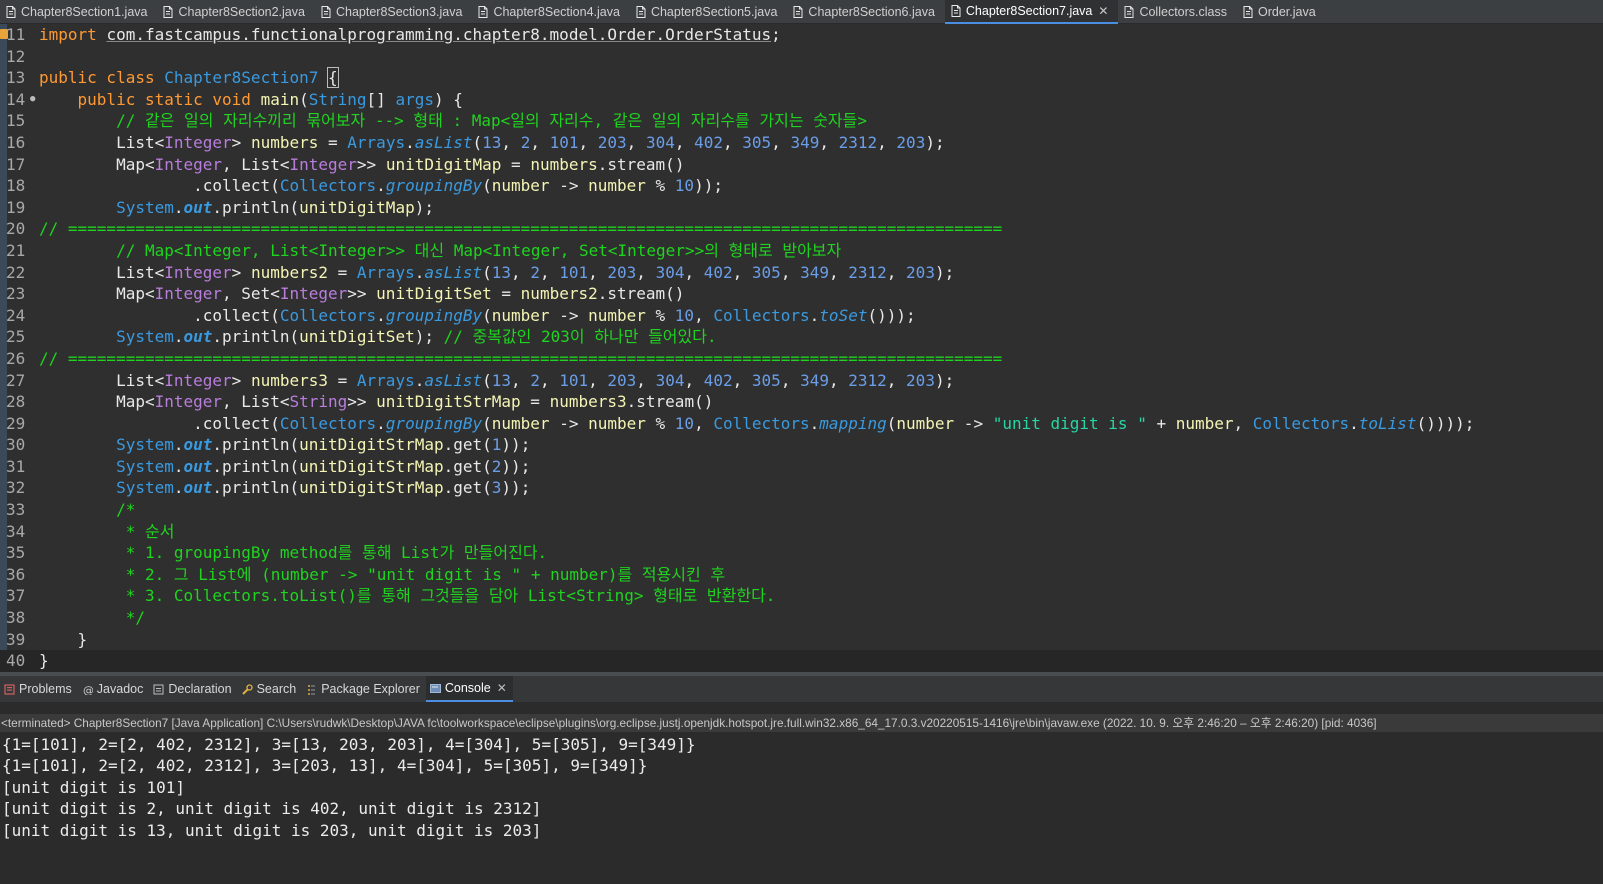  I want to click on fold-marker-icon: ●, so click(32, 100).